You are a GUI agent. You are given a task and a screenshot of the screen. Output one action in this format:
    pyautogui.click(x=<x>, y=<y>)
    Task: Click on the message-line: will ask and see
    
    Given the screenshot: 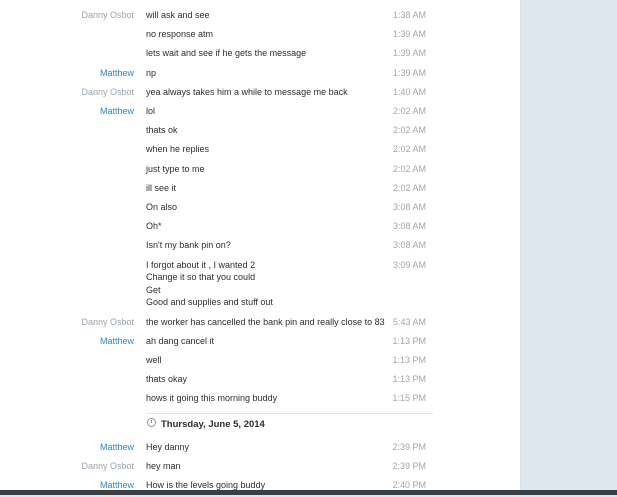 What is the action you would take?
    pyautogui.click(x=178, y=15)
    